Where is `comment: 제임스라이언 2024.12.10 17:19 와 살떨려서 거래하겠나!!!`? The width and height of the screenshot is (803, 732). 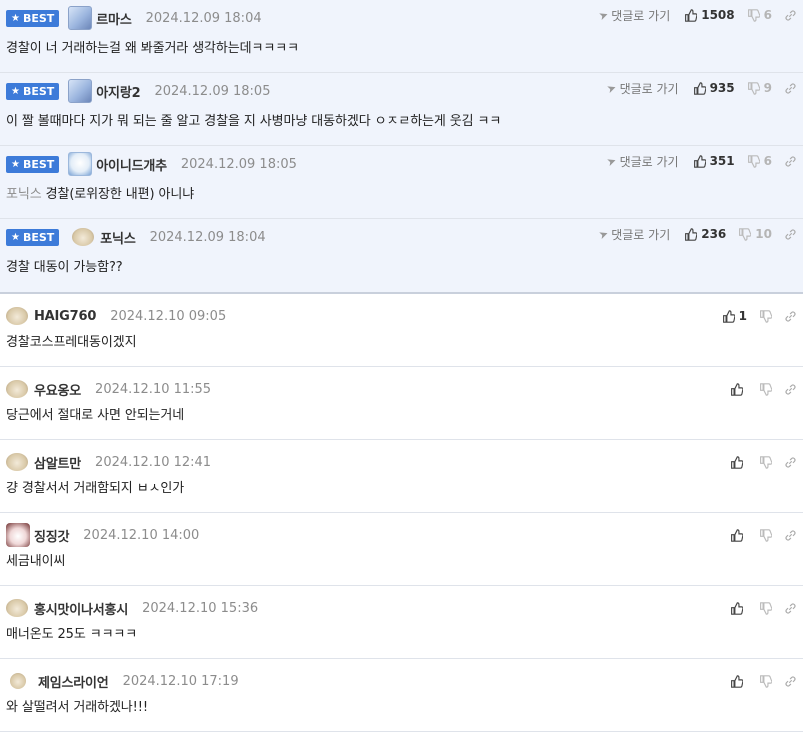
comment: 제임스라이언 2024.12.10 17:19 와 살떨려서 거래하겠나!!! is located at coordinates (401, 695).